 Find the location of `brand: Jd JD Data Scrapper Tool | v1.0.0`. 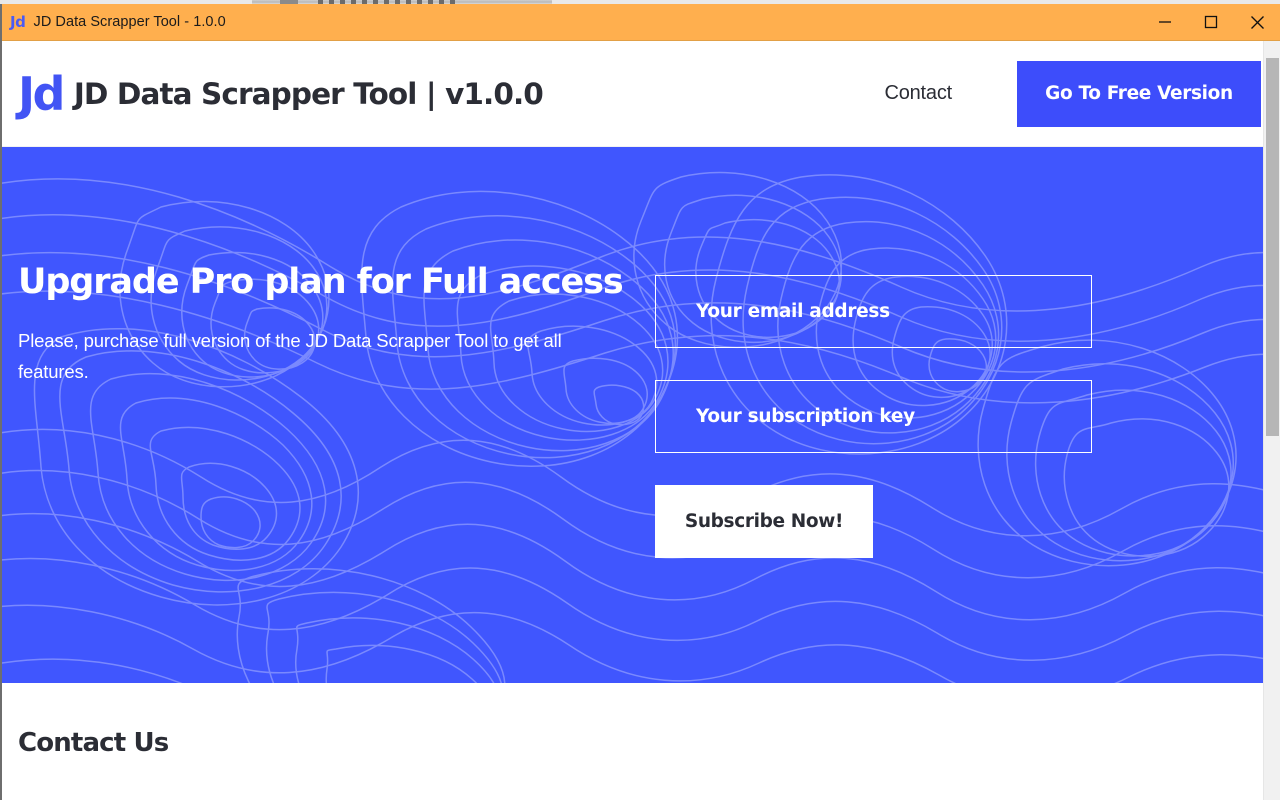

brand: Jd JD Data Scrapper Tool | v1.0.0 is located at coordinates (281, 93).